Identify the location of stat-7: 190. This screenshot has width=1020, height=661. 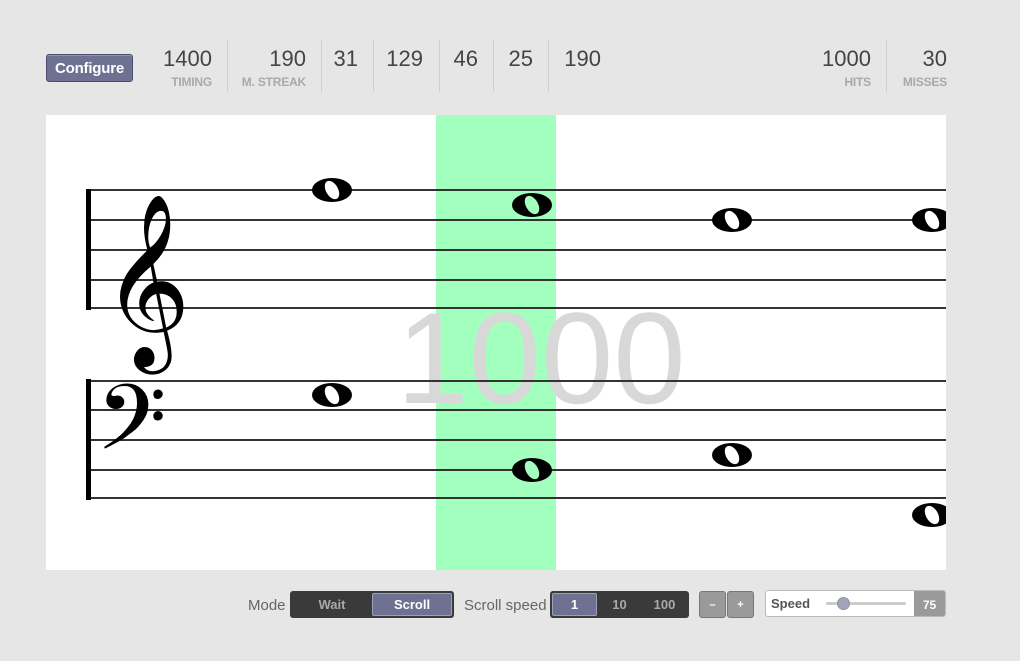
(575, 66).